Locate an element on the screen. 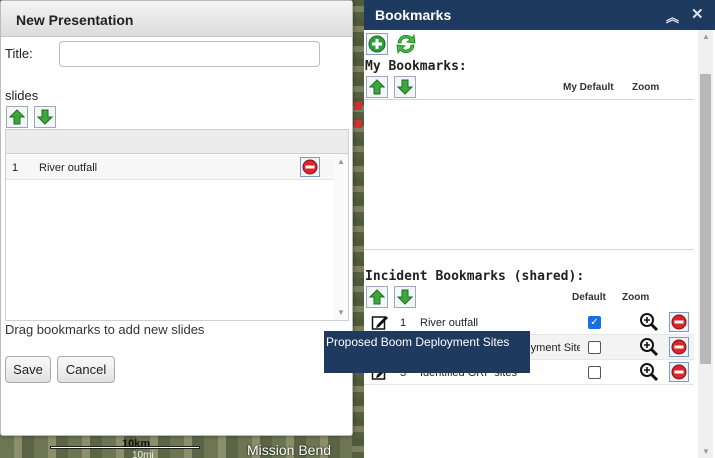 The width and height of the screenshot is (715, 458). slide-number: 1 is located at coordinates (15, 168).